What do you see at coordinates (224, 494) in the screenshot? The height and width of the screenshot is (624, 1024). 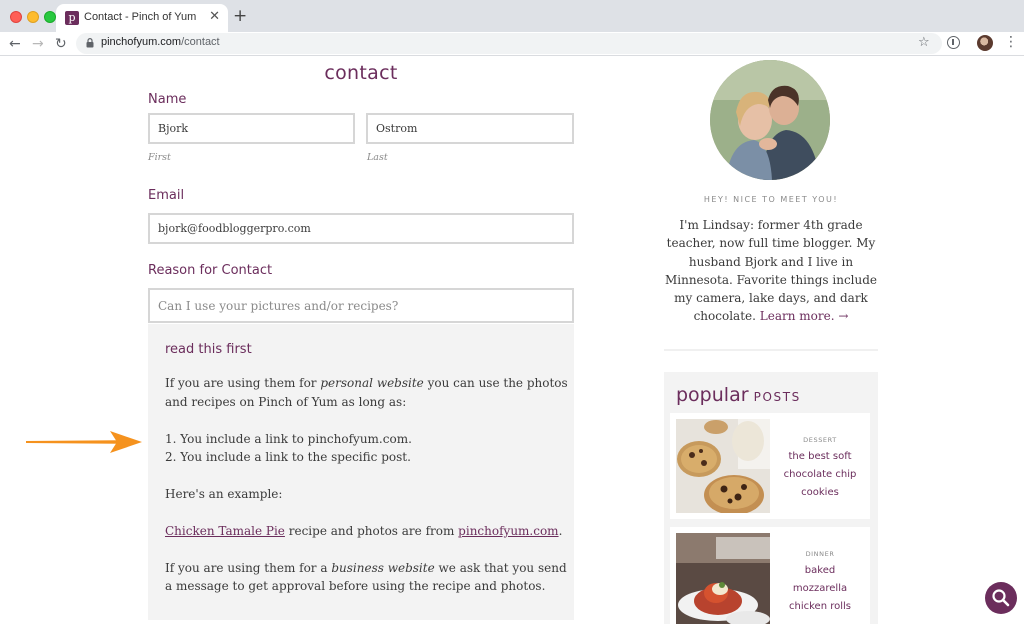 I see `example-label: Here's an example:` at bounding box center [224, 494].